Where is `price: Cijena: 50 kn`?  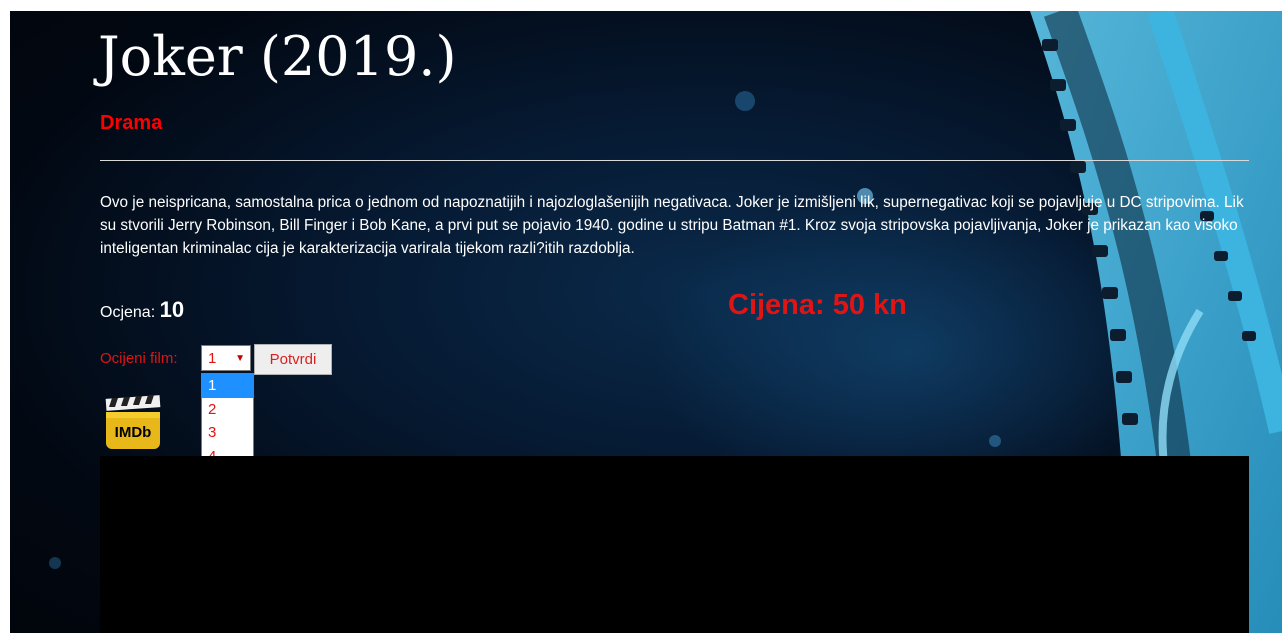
price: Cijena: 50 kn is located at coordinates (817, 305).